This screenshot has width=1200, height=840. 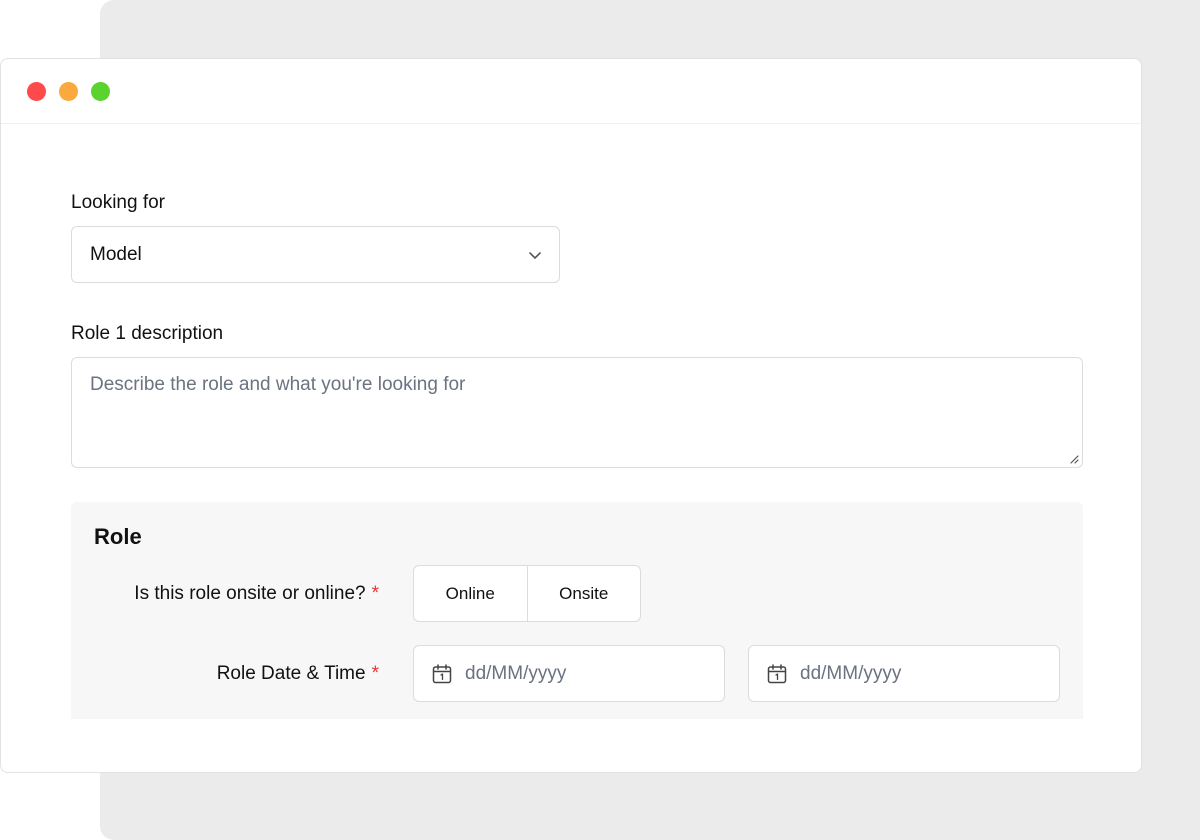 I want to click on window-titlebar, so click(x=571, y=91).